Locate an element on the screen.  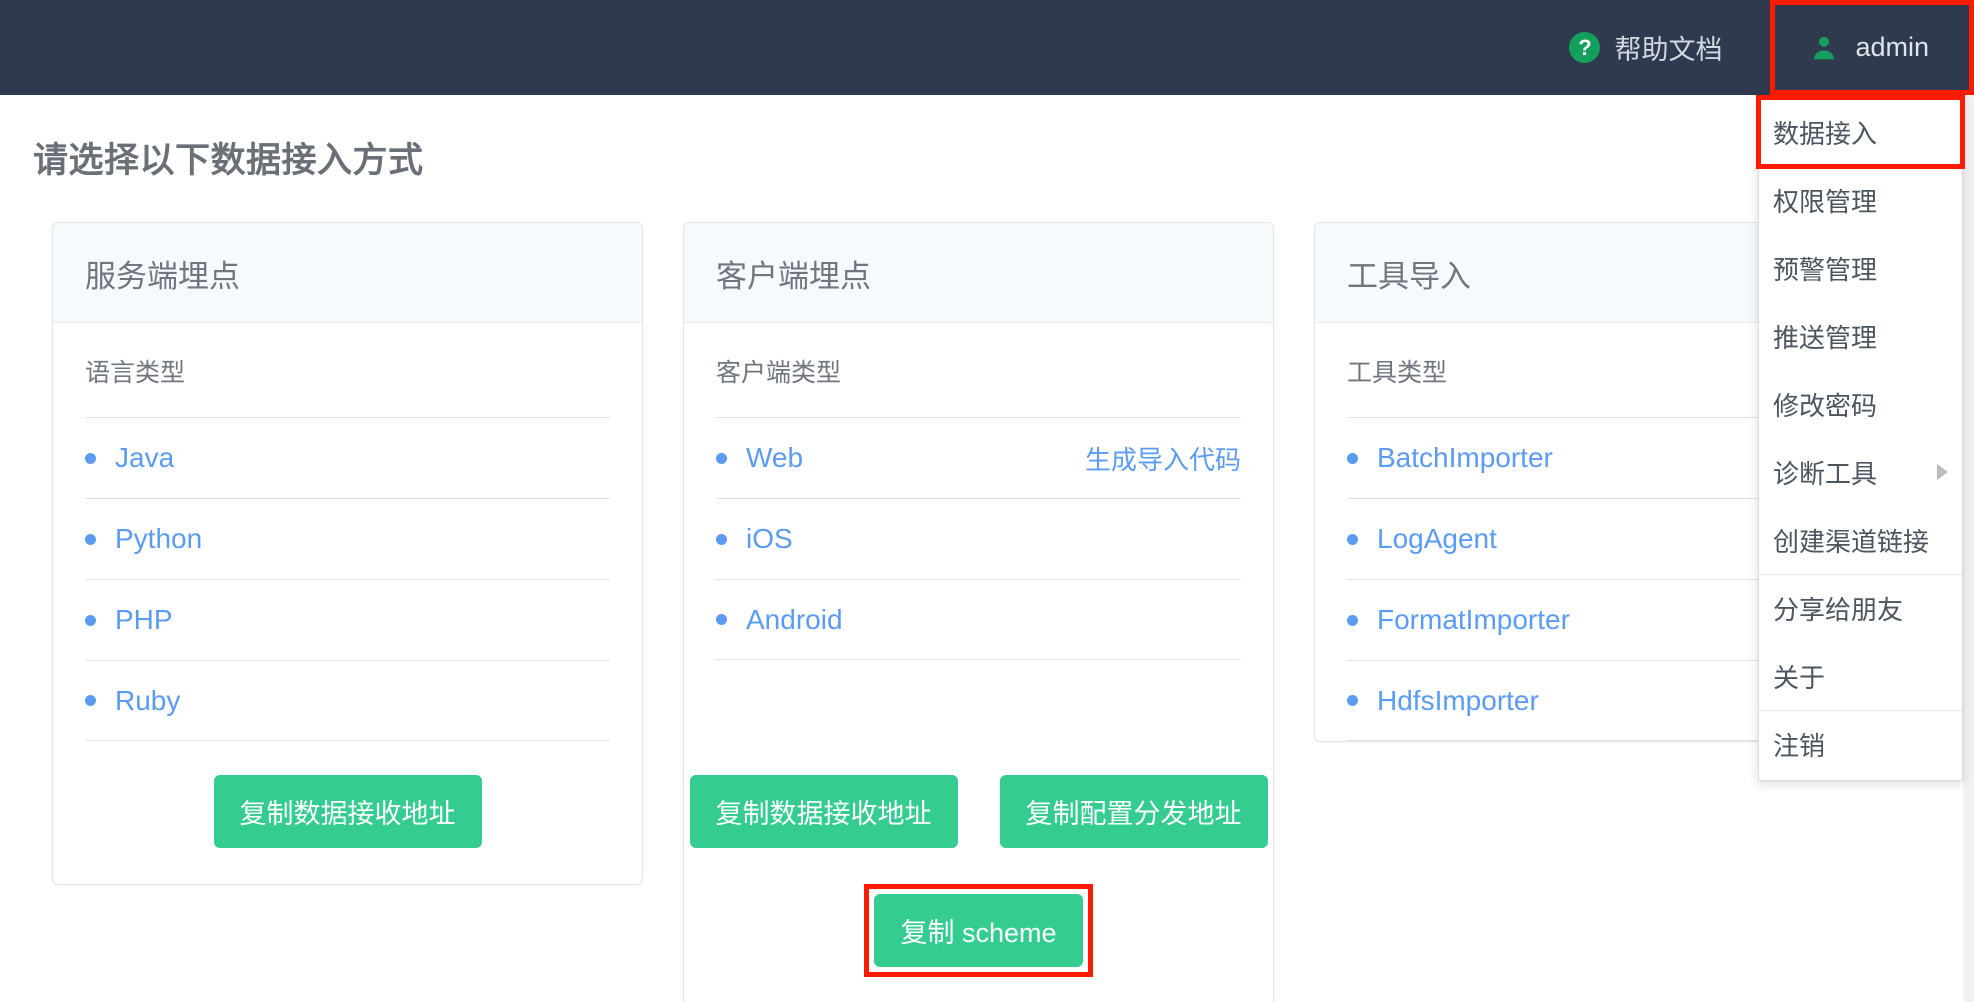
item-link: LogAgent is located at coordinates (1422, 539).